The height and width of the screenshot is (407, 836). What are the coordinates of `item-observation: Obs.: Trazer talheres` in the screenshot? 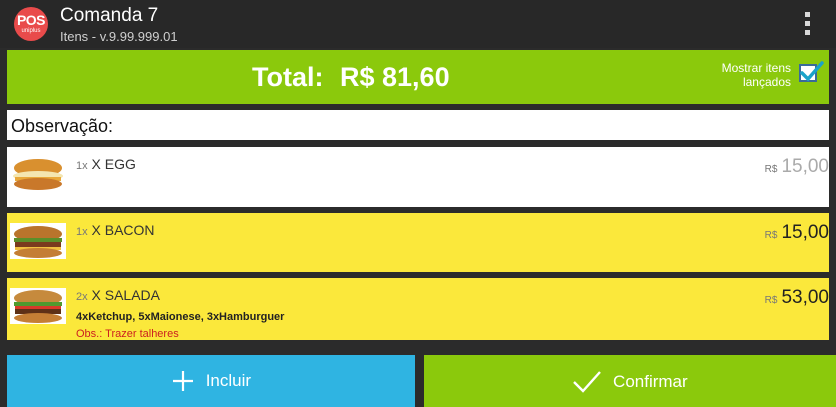 It's located at (127, 334).